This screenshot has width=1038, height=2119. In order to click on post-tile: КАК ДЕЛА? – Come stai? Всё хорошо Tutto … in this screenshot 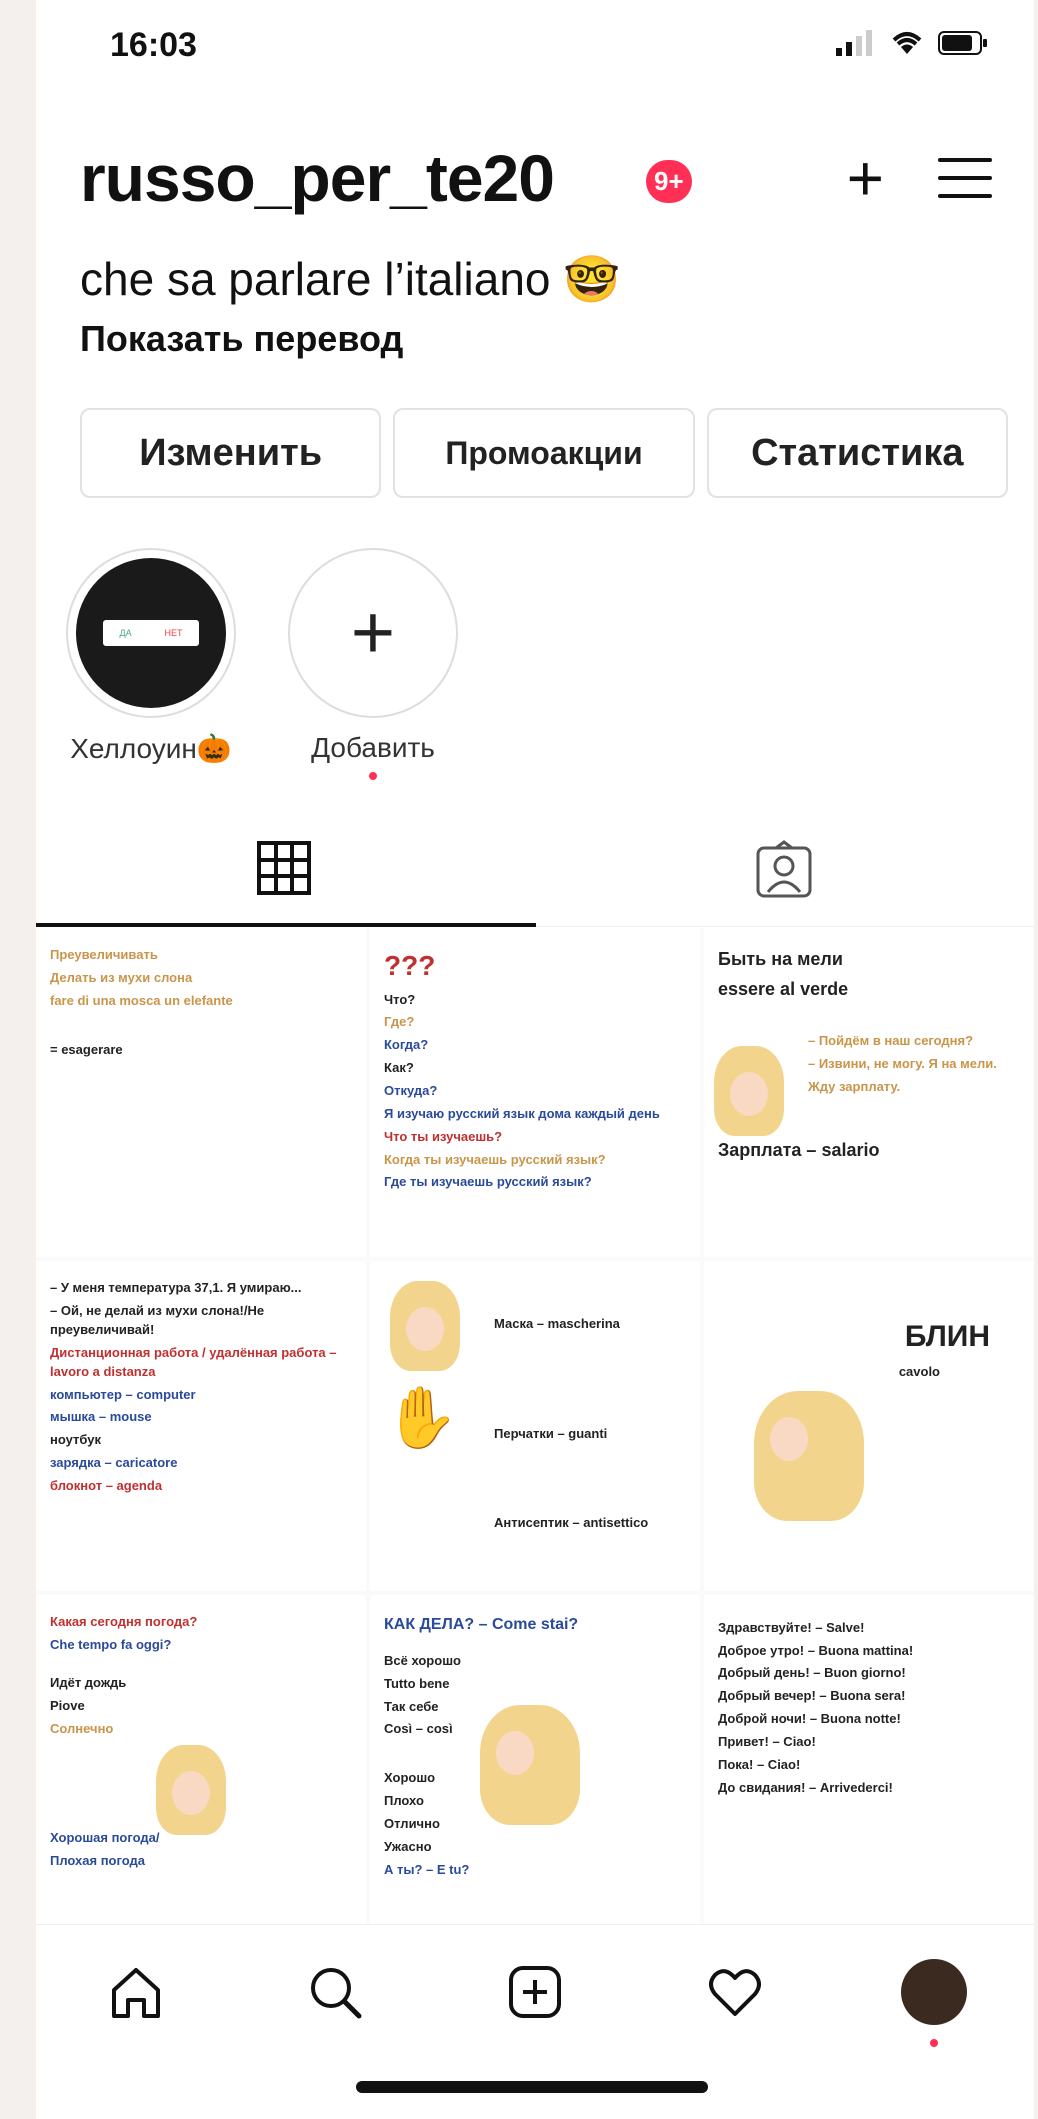, I will do `click(535, 1759)`.